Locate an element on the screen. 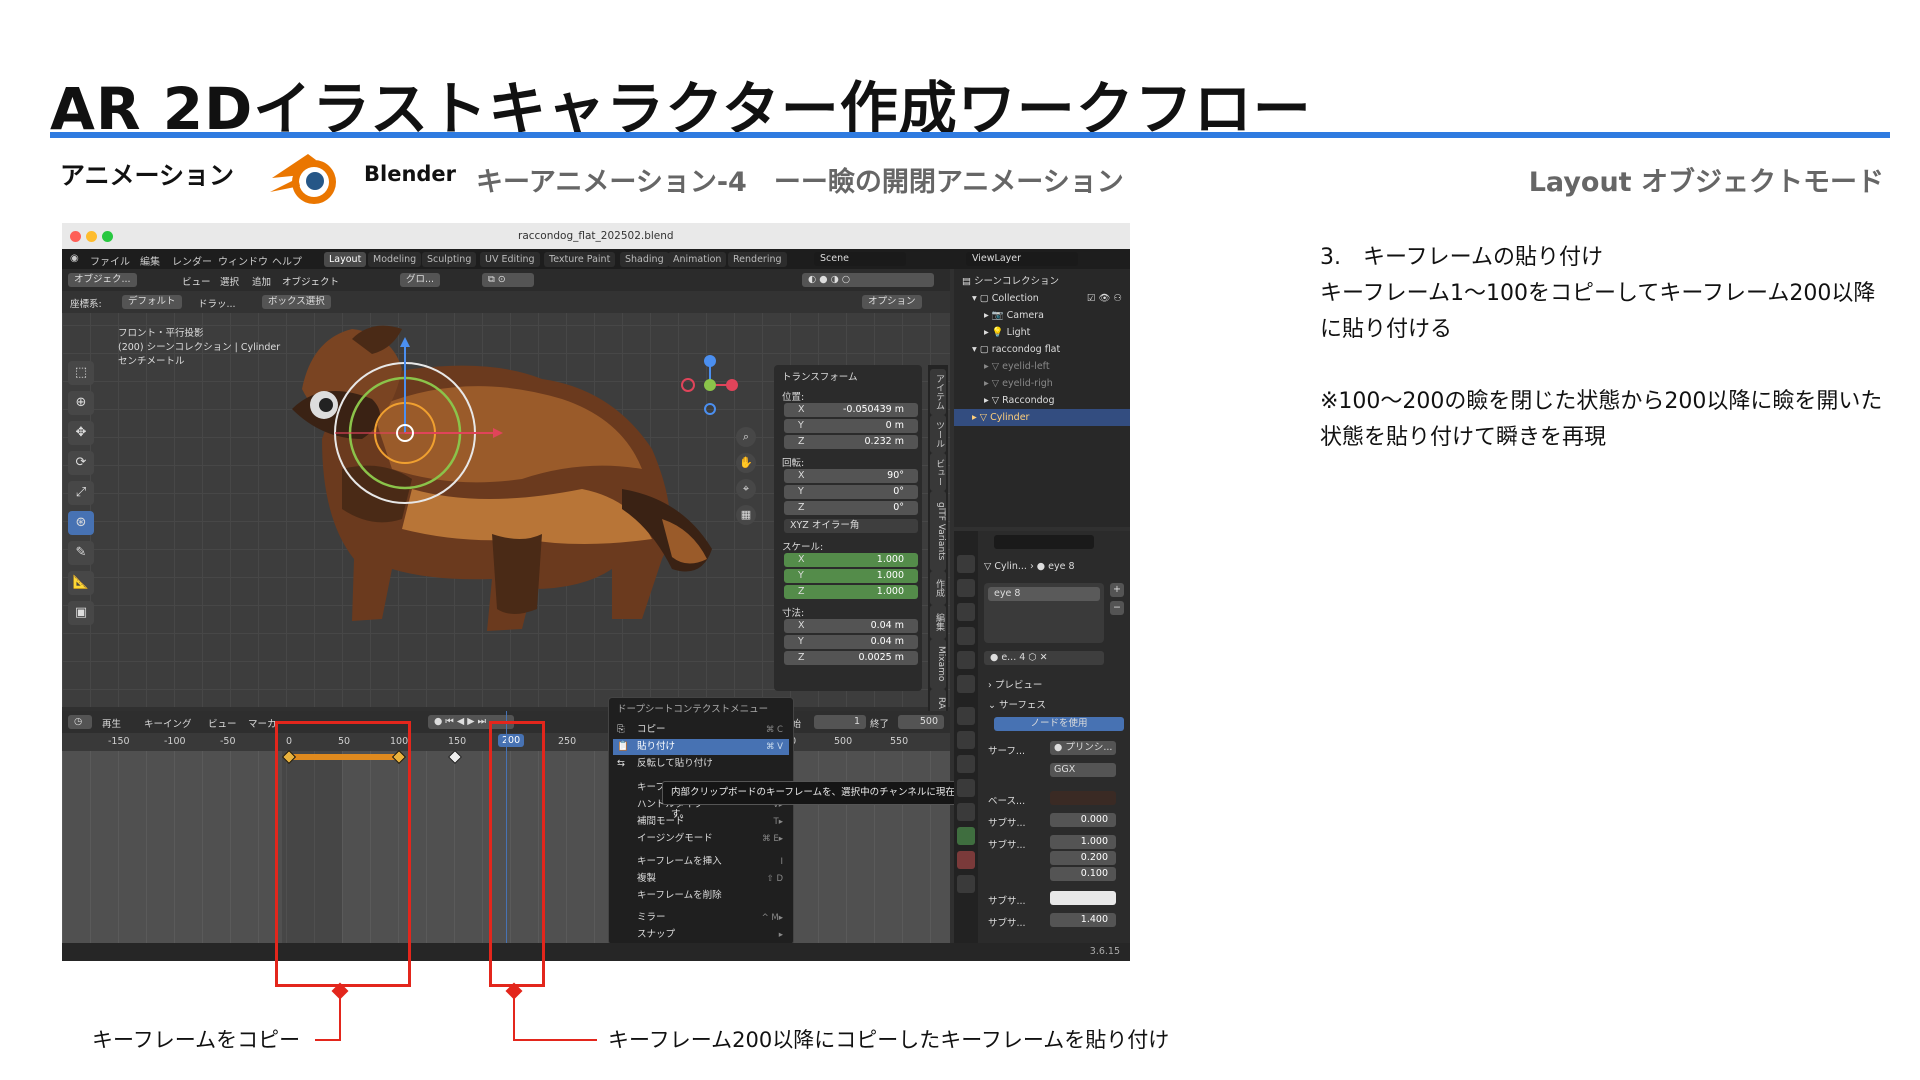 This screenshot has width=1920, height=1080. use-nodes-button: ノードを使用 is located at coordinates (1059, 724).